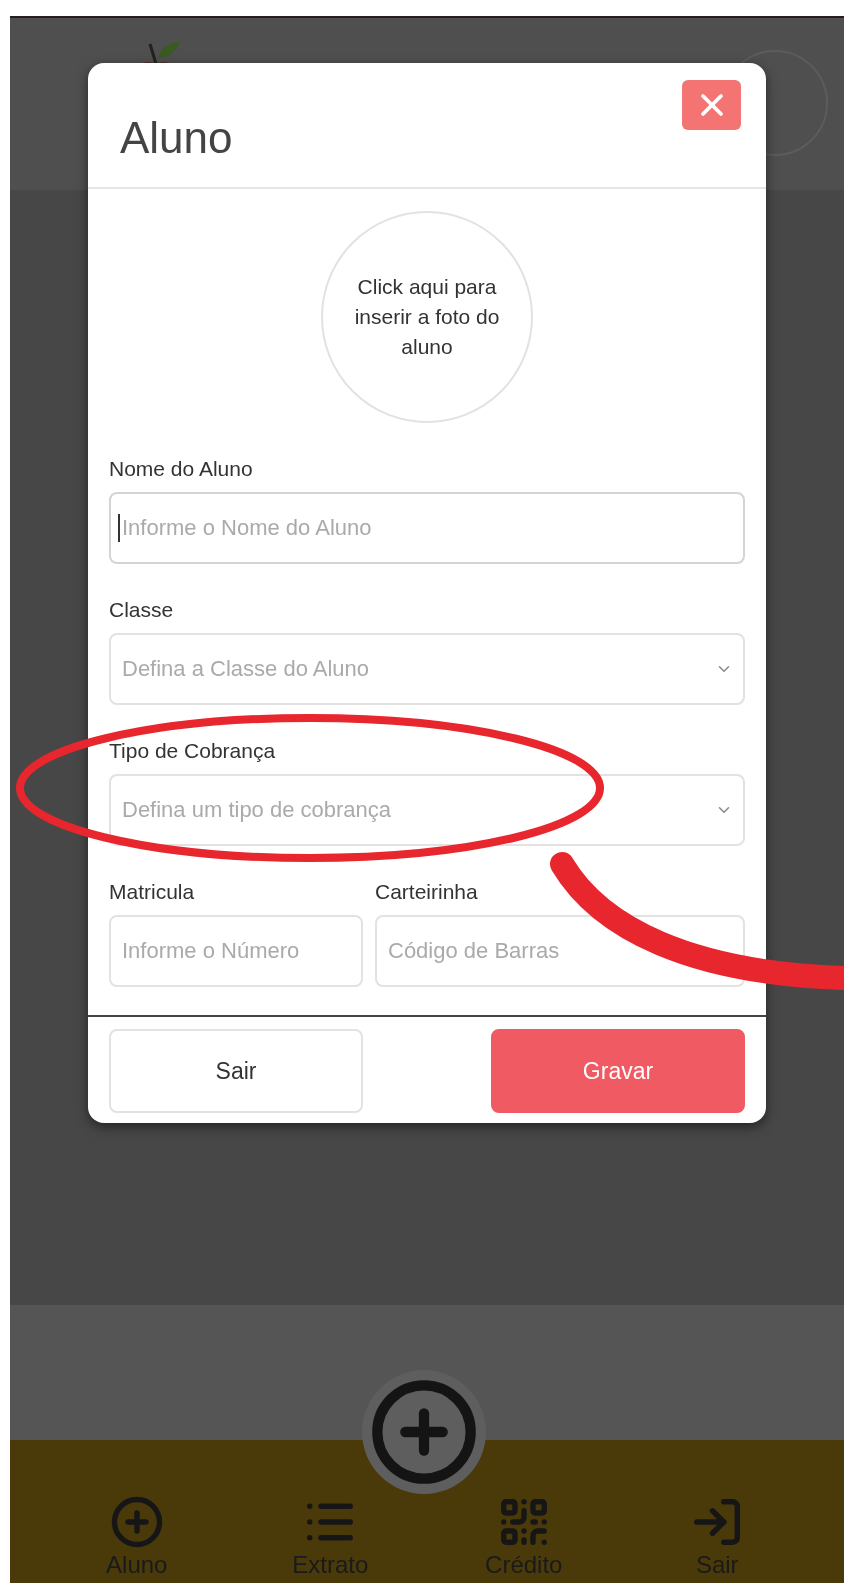  Describe the element at coordinates (152, 892) in the screenshot. I see `field-label: Matricula` at that location.